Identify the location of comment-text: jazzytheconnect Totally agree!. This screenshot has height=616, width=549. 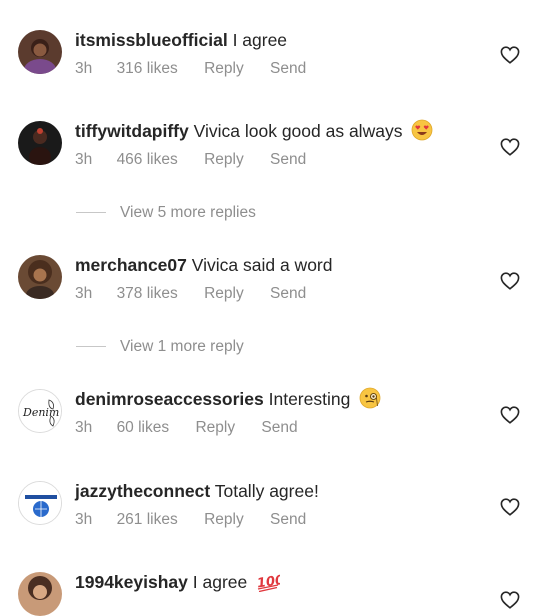
(197, 491).